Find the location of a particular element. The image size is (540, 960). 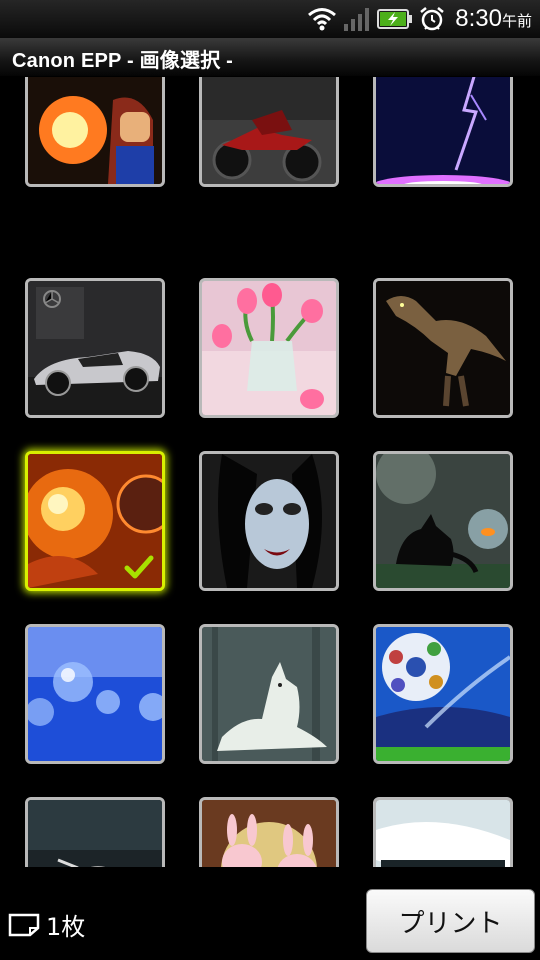

alarm-icon is located at coordinates (432, 19).